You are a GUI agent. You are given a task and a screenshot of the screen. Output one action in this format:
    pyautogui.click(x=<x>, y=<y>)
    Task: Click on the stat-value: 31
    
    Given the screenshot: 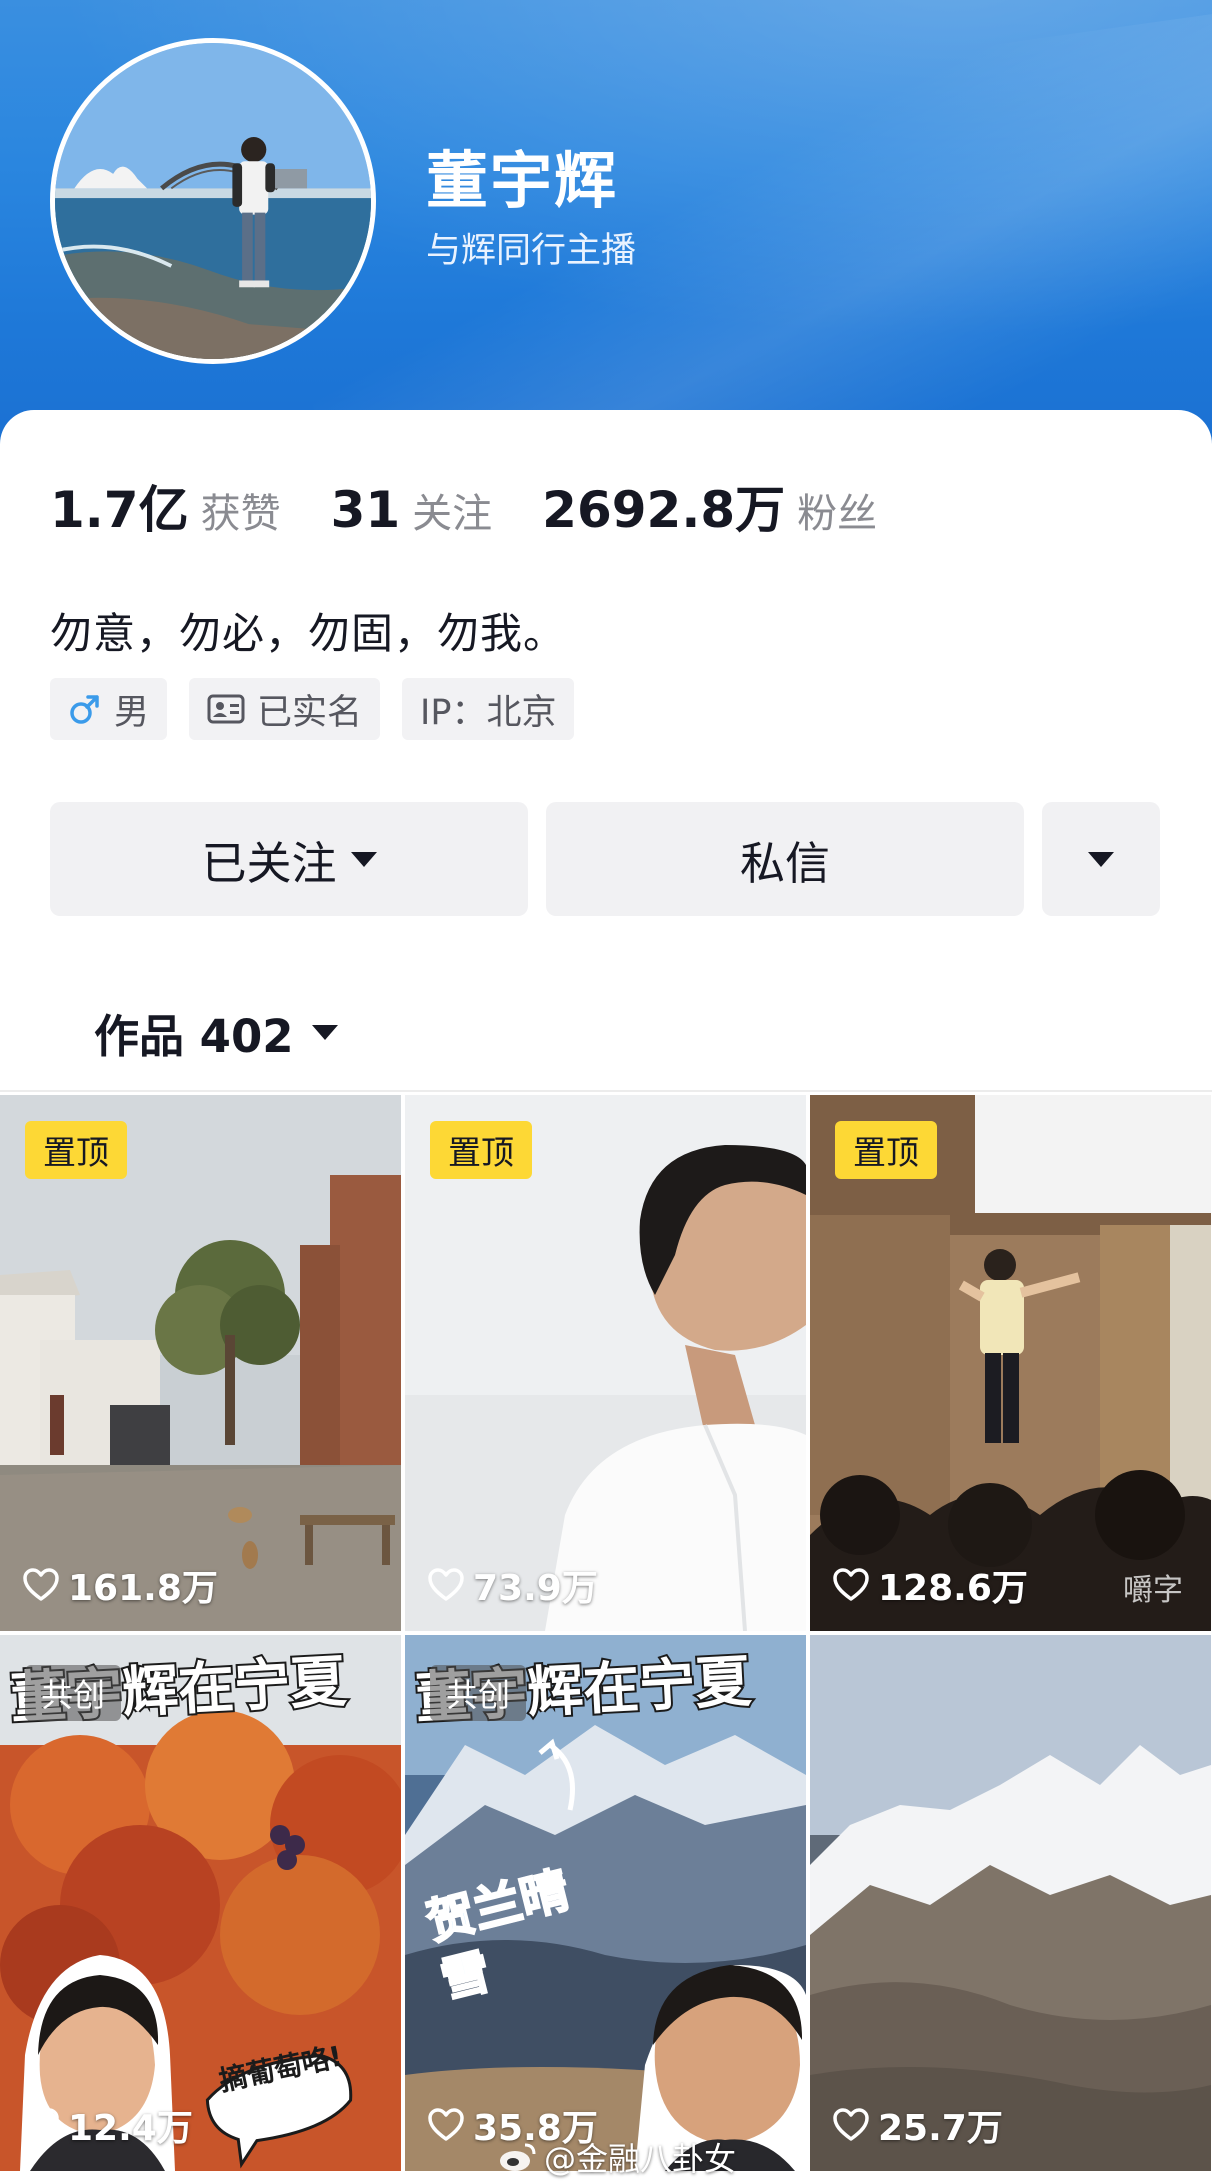 What is the action you would take?
    pyautogui.click(x=365, y=510)
    